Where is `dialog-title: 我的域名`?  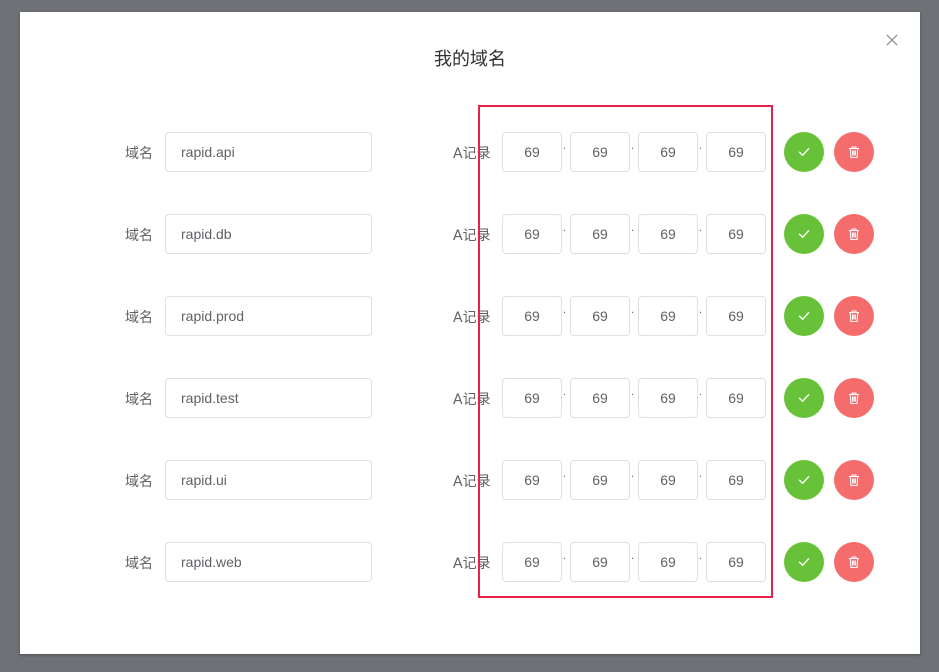 dialog-title: 我的域名 is located at coordinates (470, 59).